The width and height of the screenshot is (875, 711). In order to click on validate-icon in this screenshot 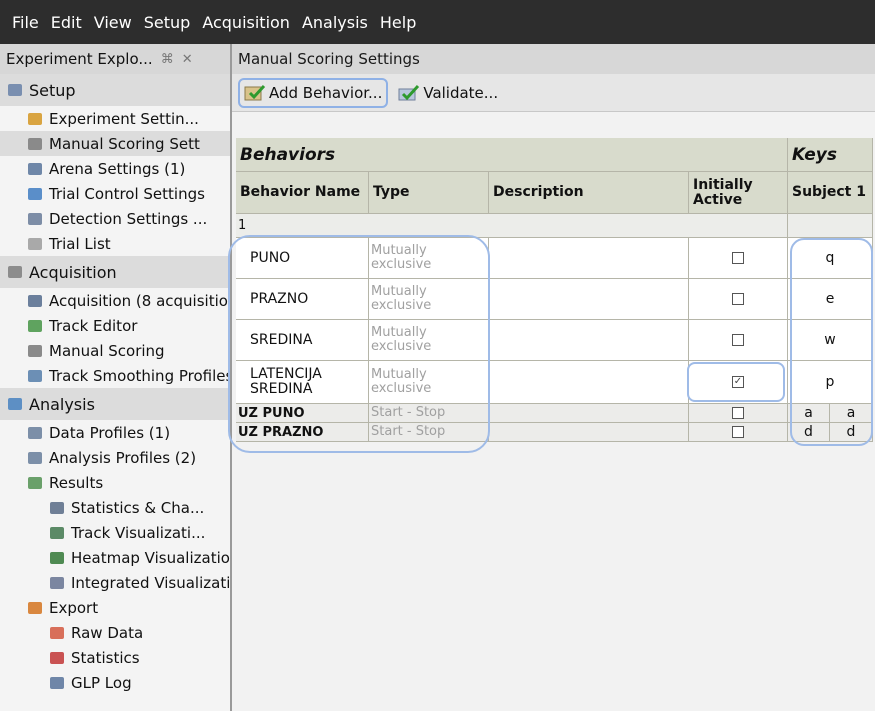, I will do `click(409, 93)`.